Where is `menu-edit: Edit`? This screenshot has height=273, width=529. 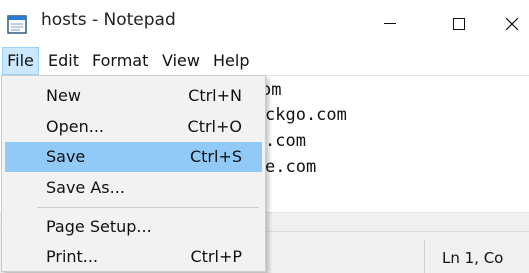 menu-edit: Edit is located at coordinates (63, 61).